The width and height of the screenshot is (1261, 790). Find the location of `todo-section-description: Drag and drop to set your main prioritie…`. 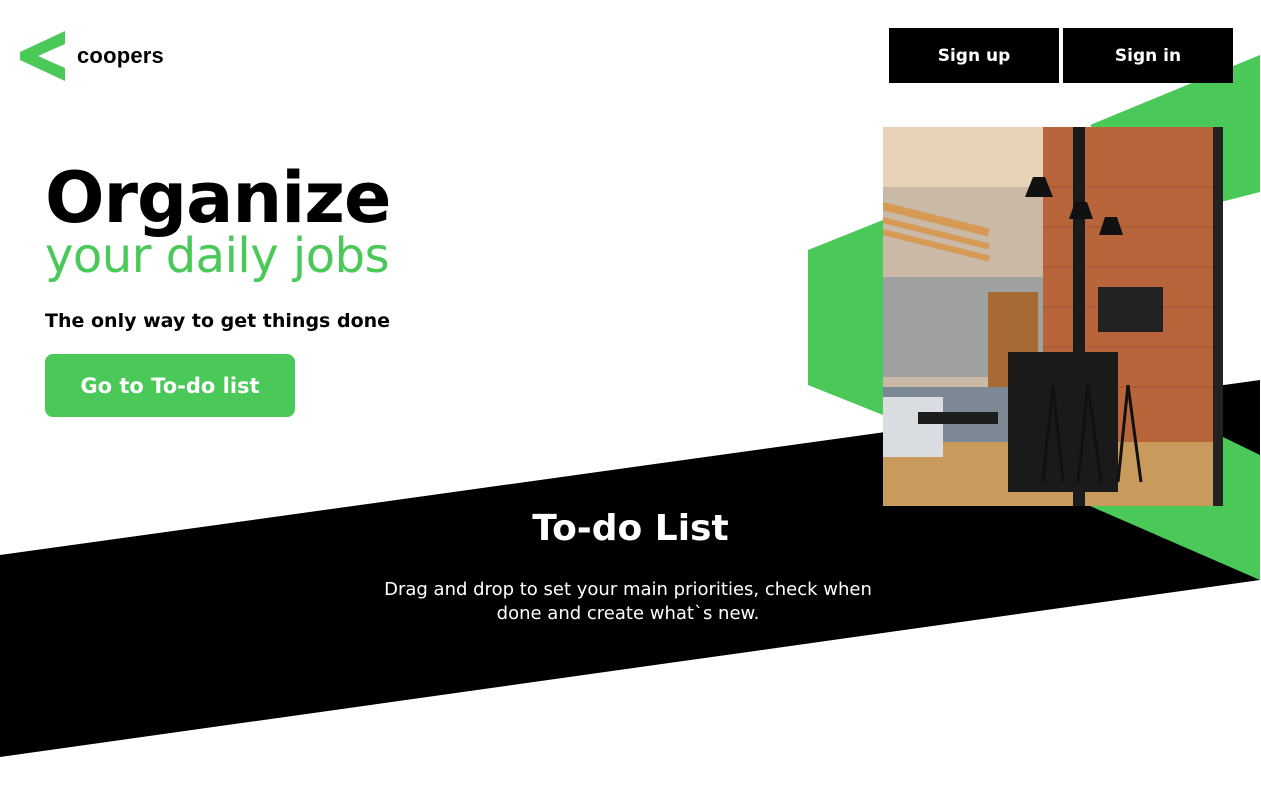

todo-section-description: Drag and drop to set your main prioritie… is located at coordinates (628, 601).